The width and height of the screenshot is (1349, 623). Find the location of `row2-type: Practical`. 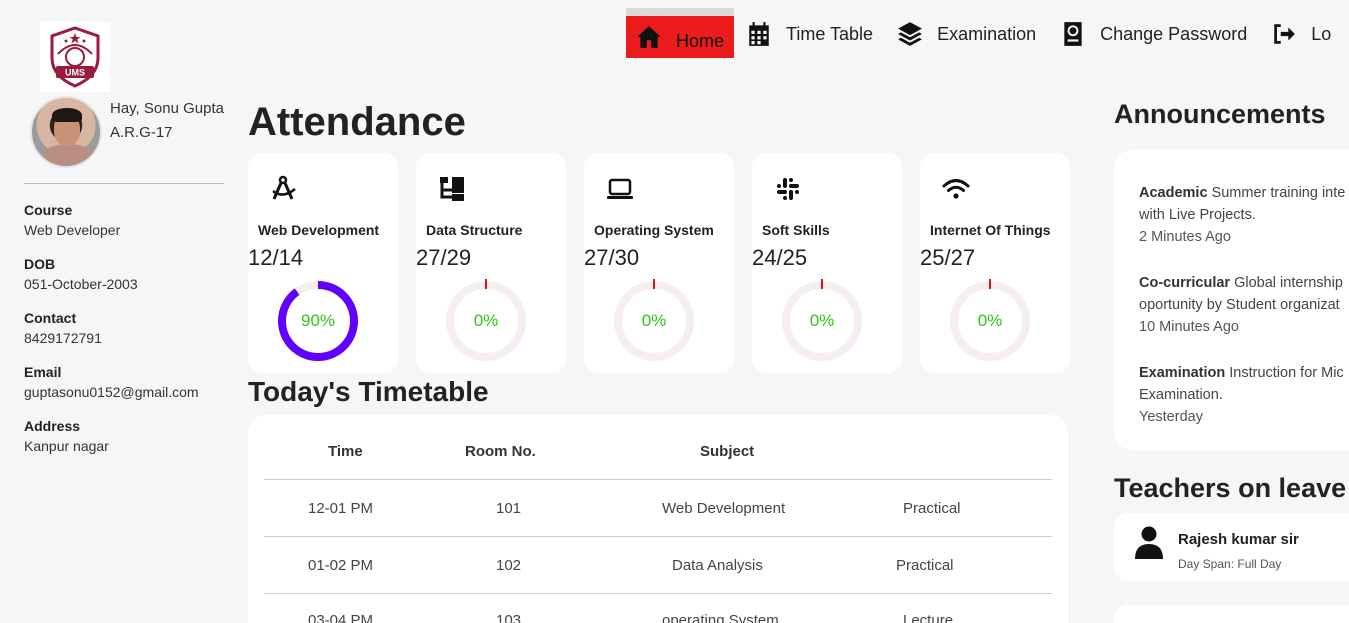

row2-type: Practical is located at coordinates (925, 565).